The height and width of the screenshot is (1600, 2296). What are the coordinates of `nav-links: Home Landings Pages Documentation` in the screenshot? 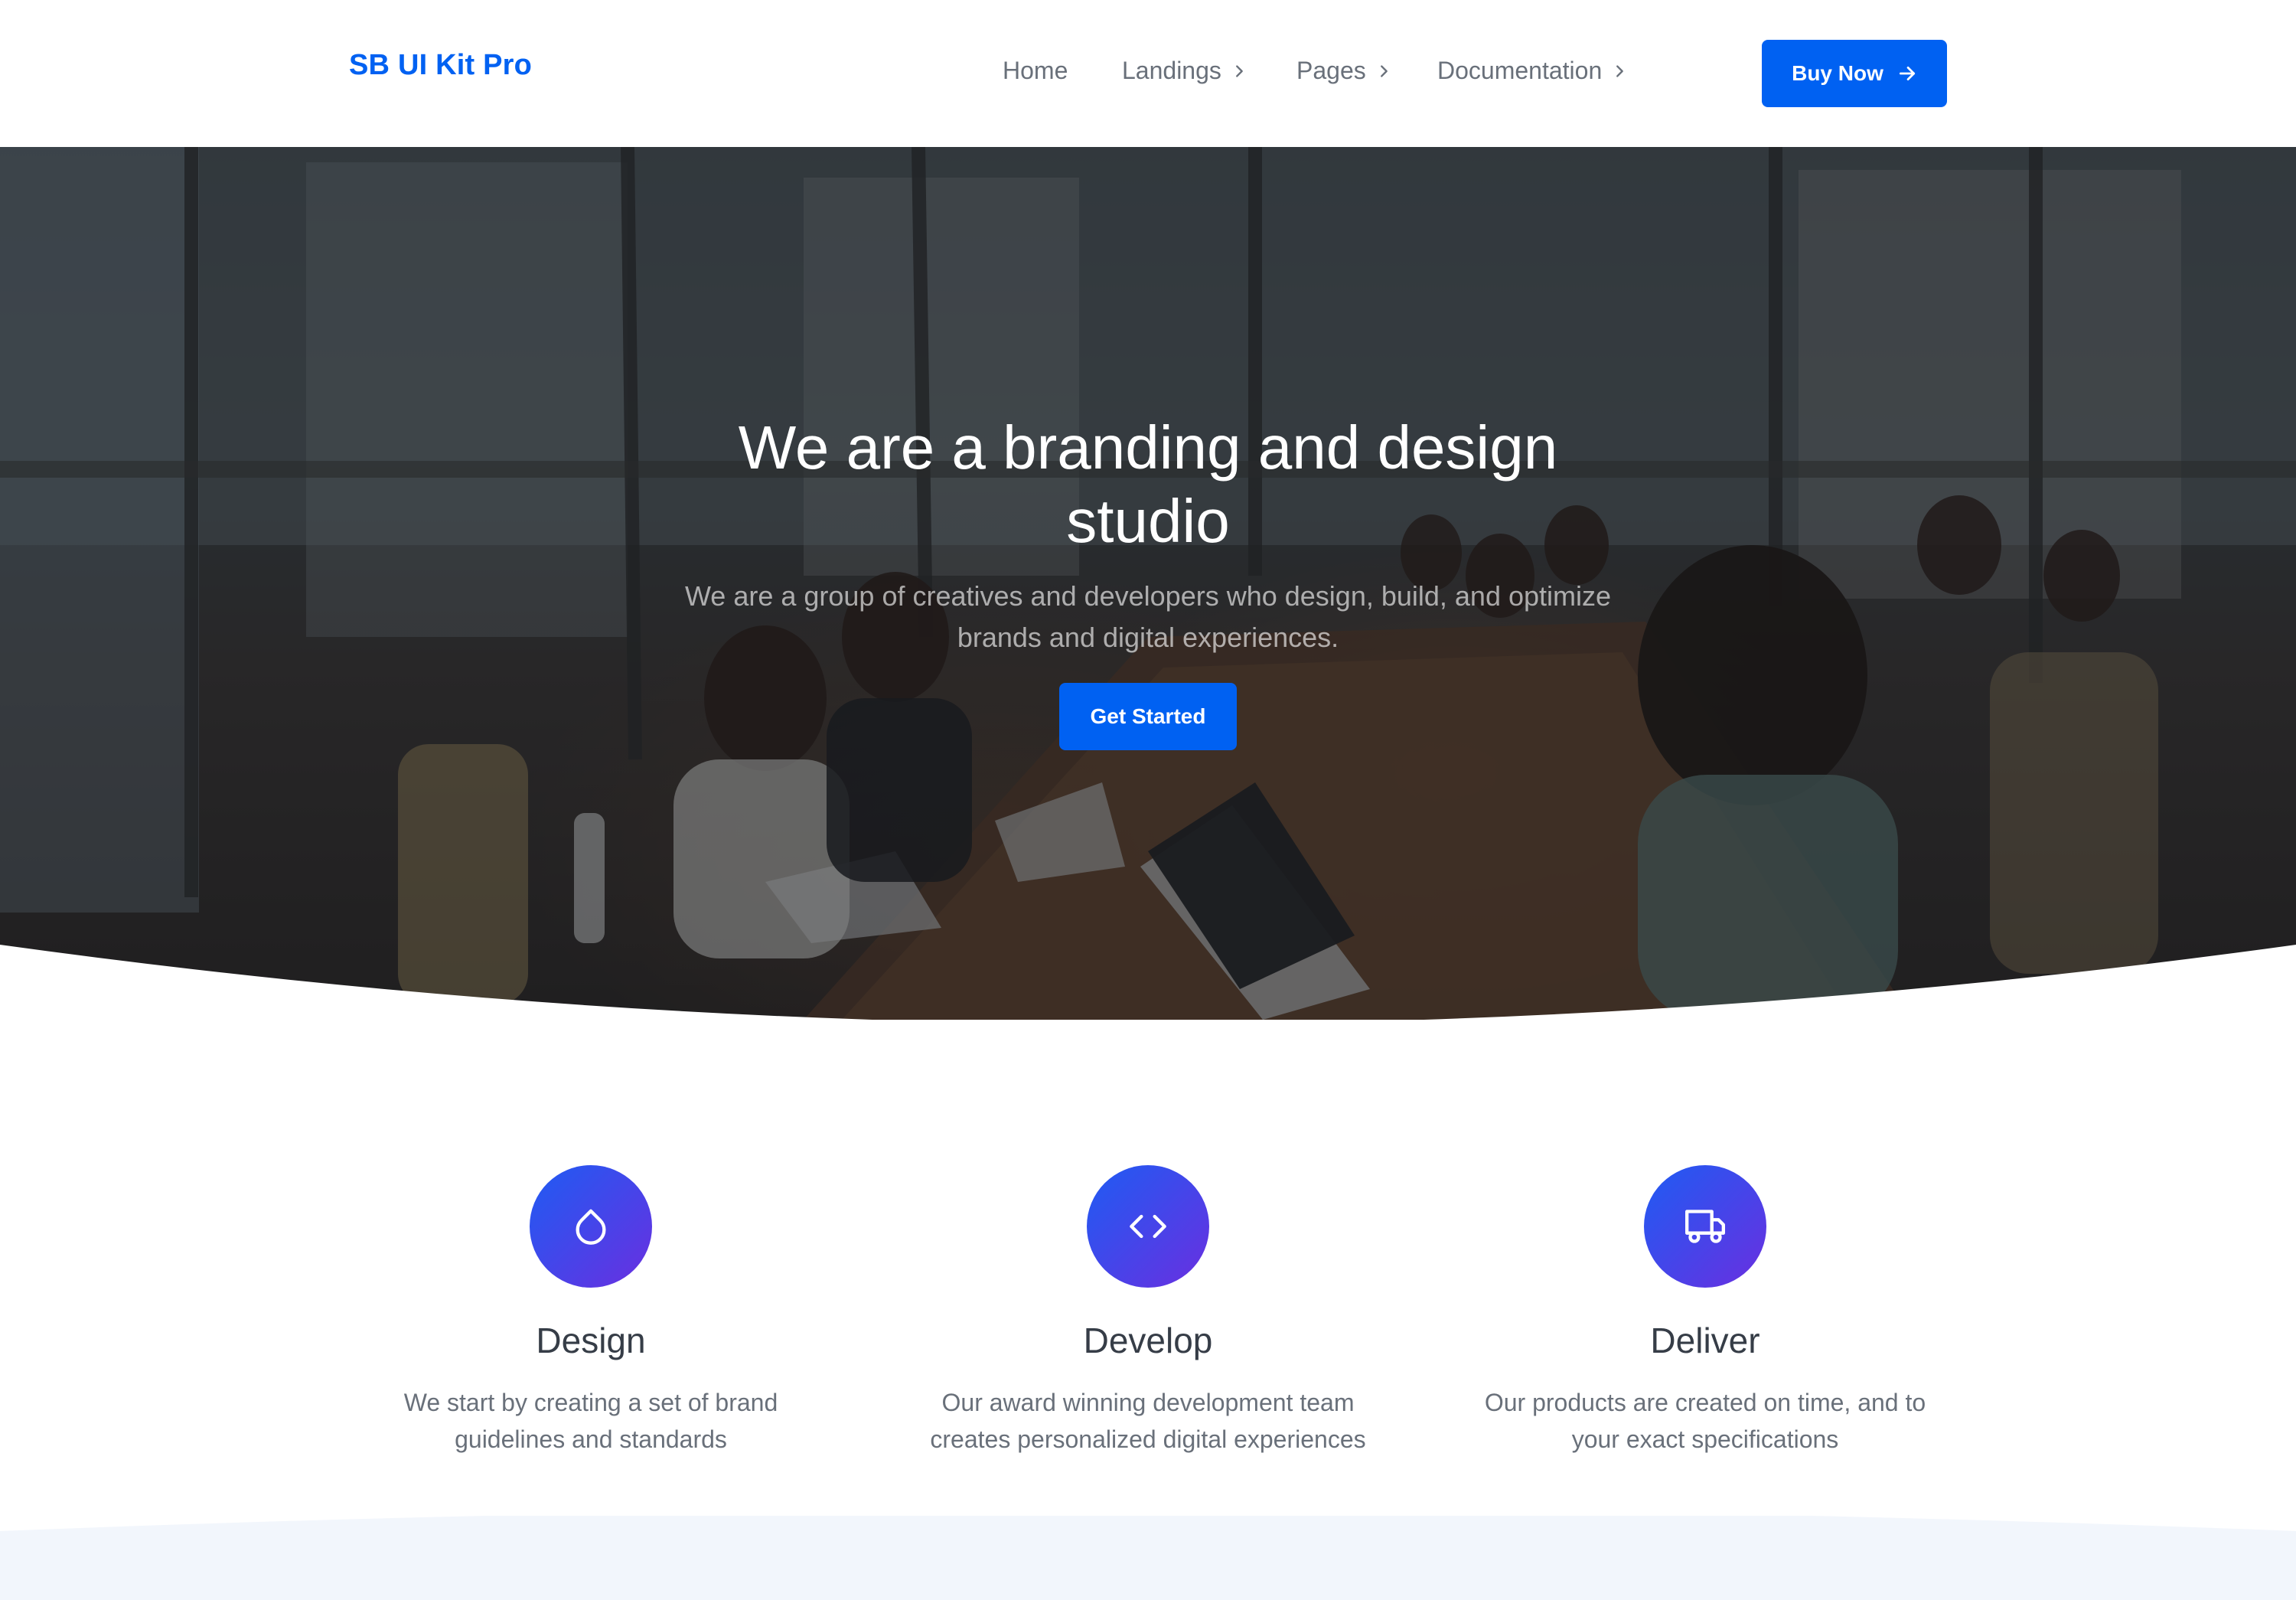 It's located at (1148, 73).